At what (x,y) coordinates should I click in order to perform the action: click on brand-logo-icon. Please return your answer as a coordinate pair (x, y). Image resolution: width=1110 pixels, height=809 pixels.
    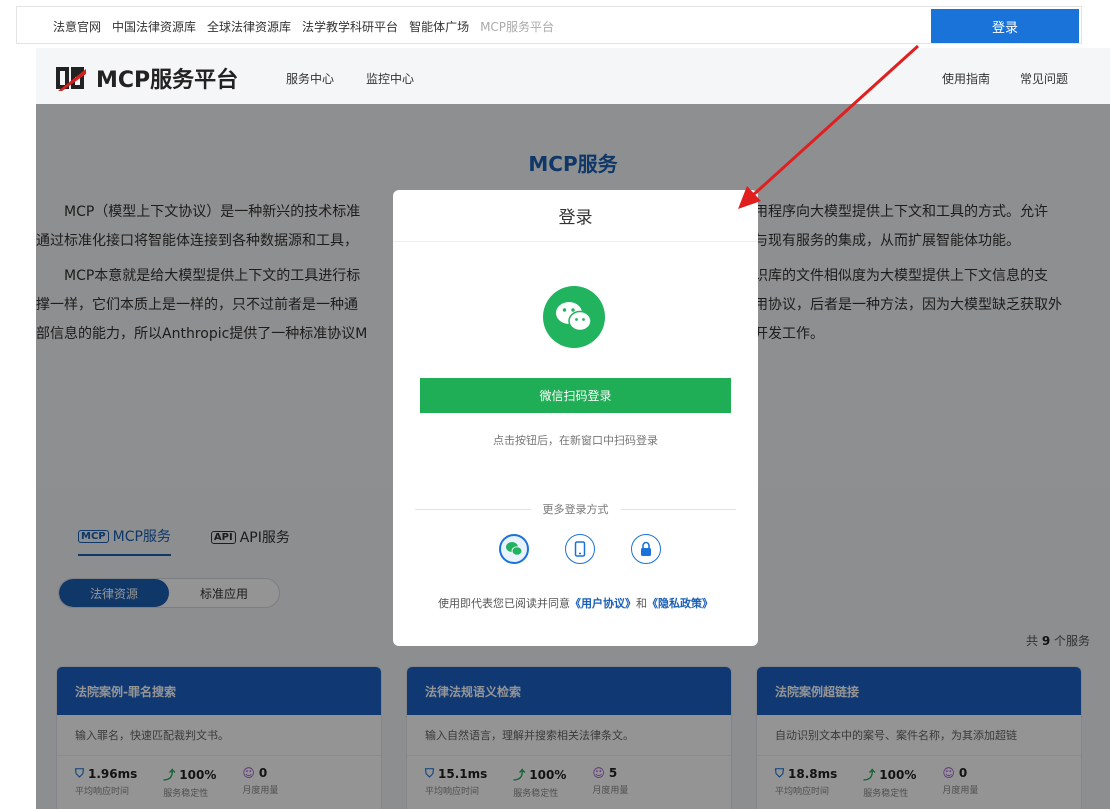
    Looking at the image, I should click on (71, 78).